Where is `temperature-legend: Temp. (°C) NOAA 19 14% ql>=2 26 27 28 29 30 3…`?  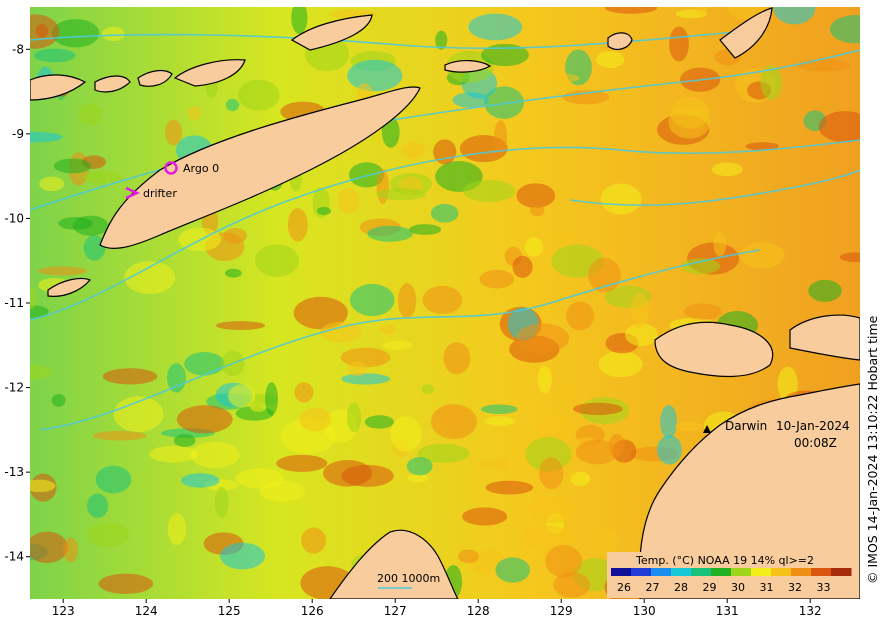
temperature-legend: Temp. (°C) NOAA 19 14% ql>=2 26 27 28 29 30 3… is located at coordinates (733, 575).